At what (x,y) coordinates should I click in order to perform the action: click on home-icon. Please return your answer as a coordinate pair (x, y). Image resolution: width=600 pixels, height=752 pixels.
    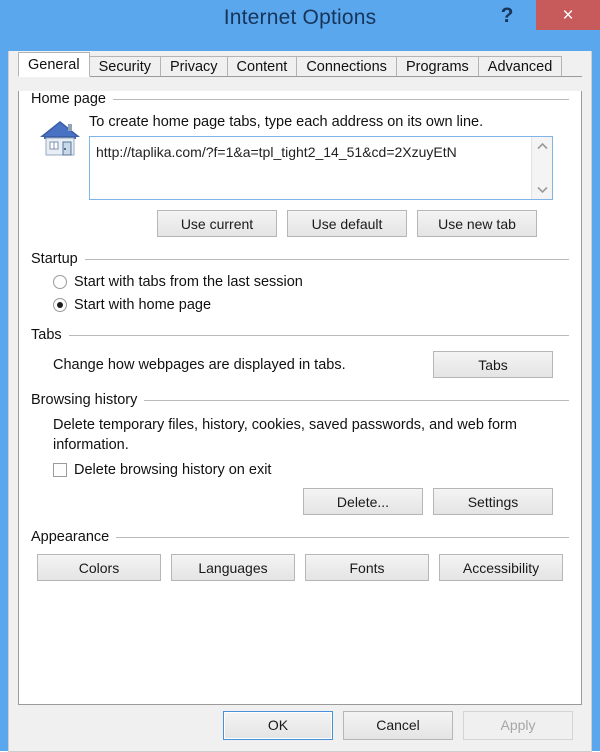
    Looking at the image, I should click on (60, 175).